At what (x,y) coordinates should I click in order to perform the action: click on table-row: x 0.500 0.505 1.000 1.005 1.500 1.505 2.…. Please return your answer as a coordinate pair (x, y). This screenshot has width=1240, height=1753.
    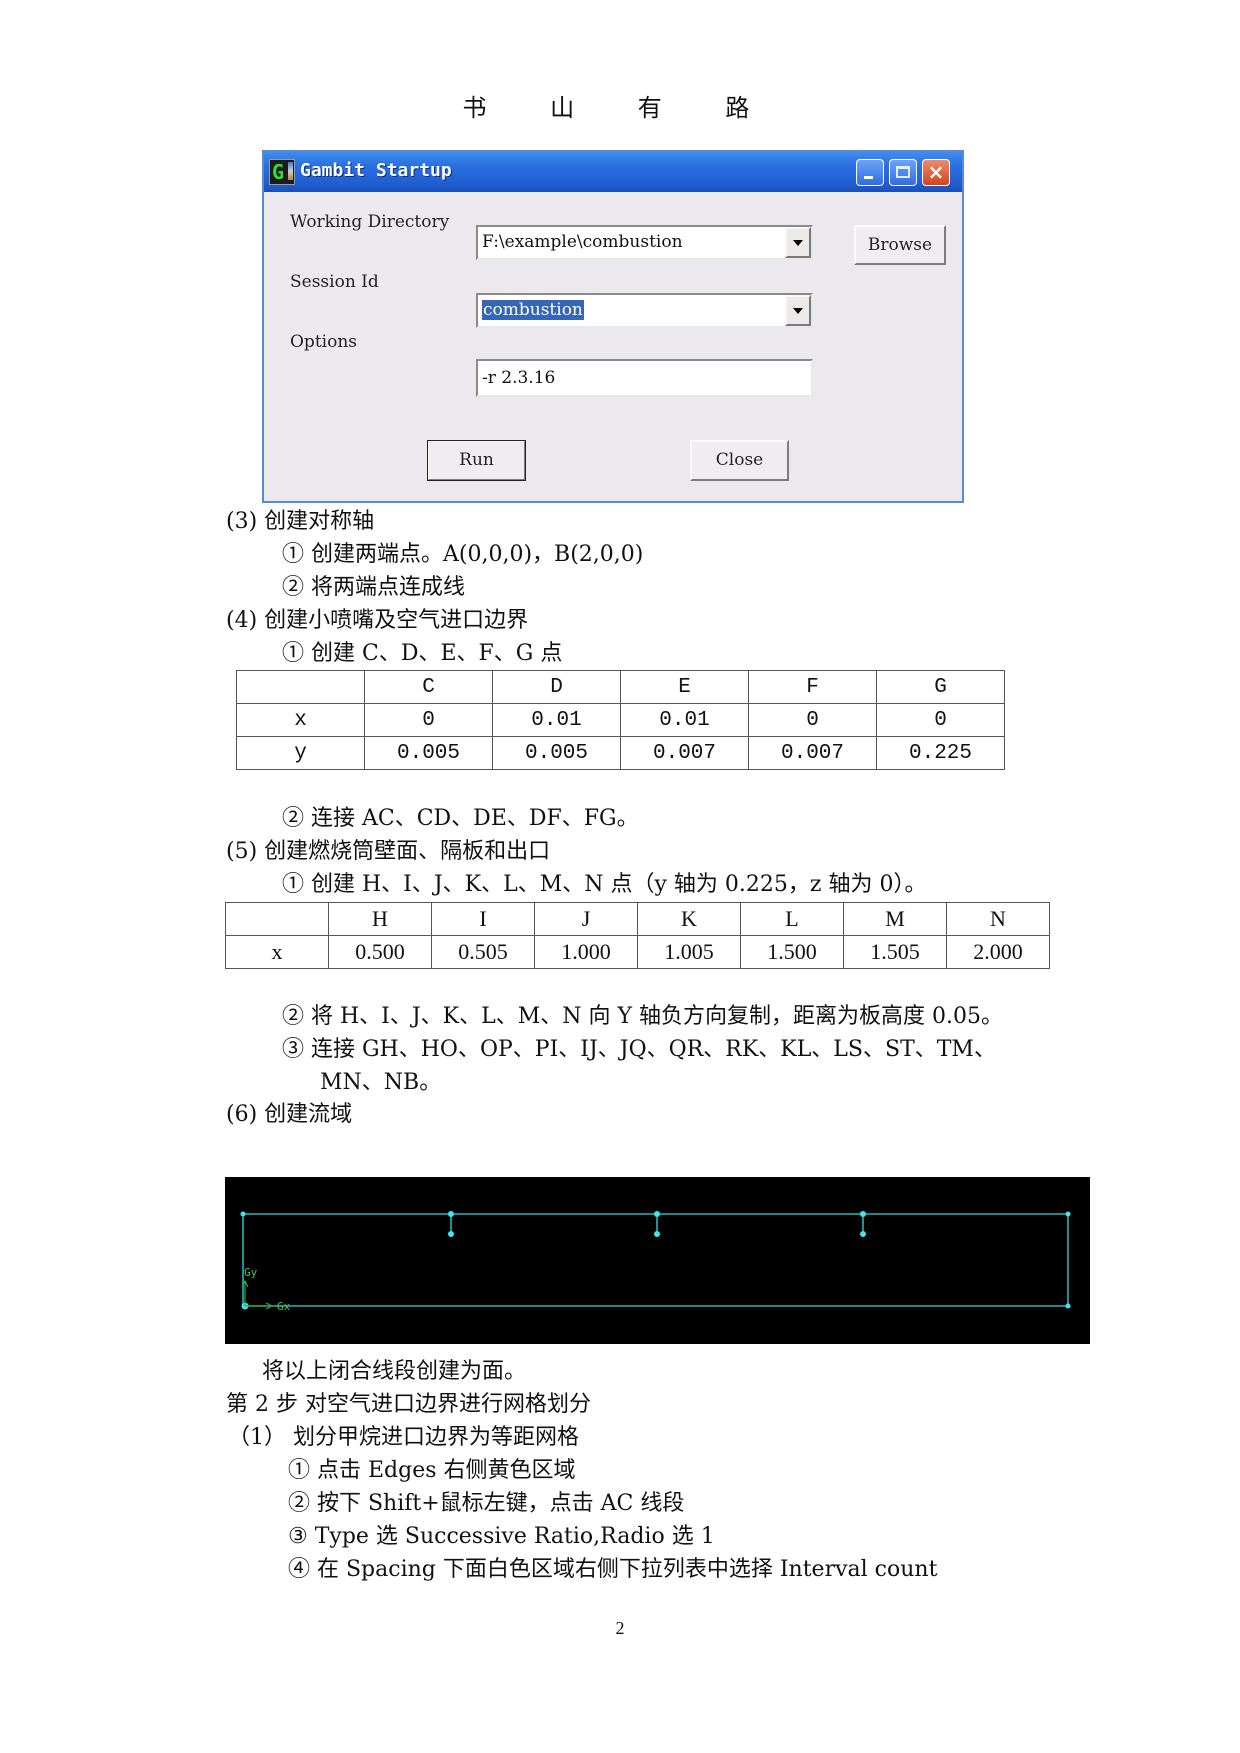
    Looking at the image, I should click on (637, 952).